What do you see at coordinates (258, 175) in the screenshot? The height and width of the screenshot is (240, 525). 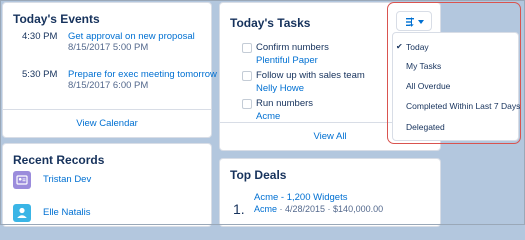 I see `deals-title: Top Deals` at bounding box center [258, 175].